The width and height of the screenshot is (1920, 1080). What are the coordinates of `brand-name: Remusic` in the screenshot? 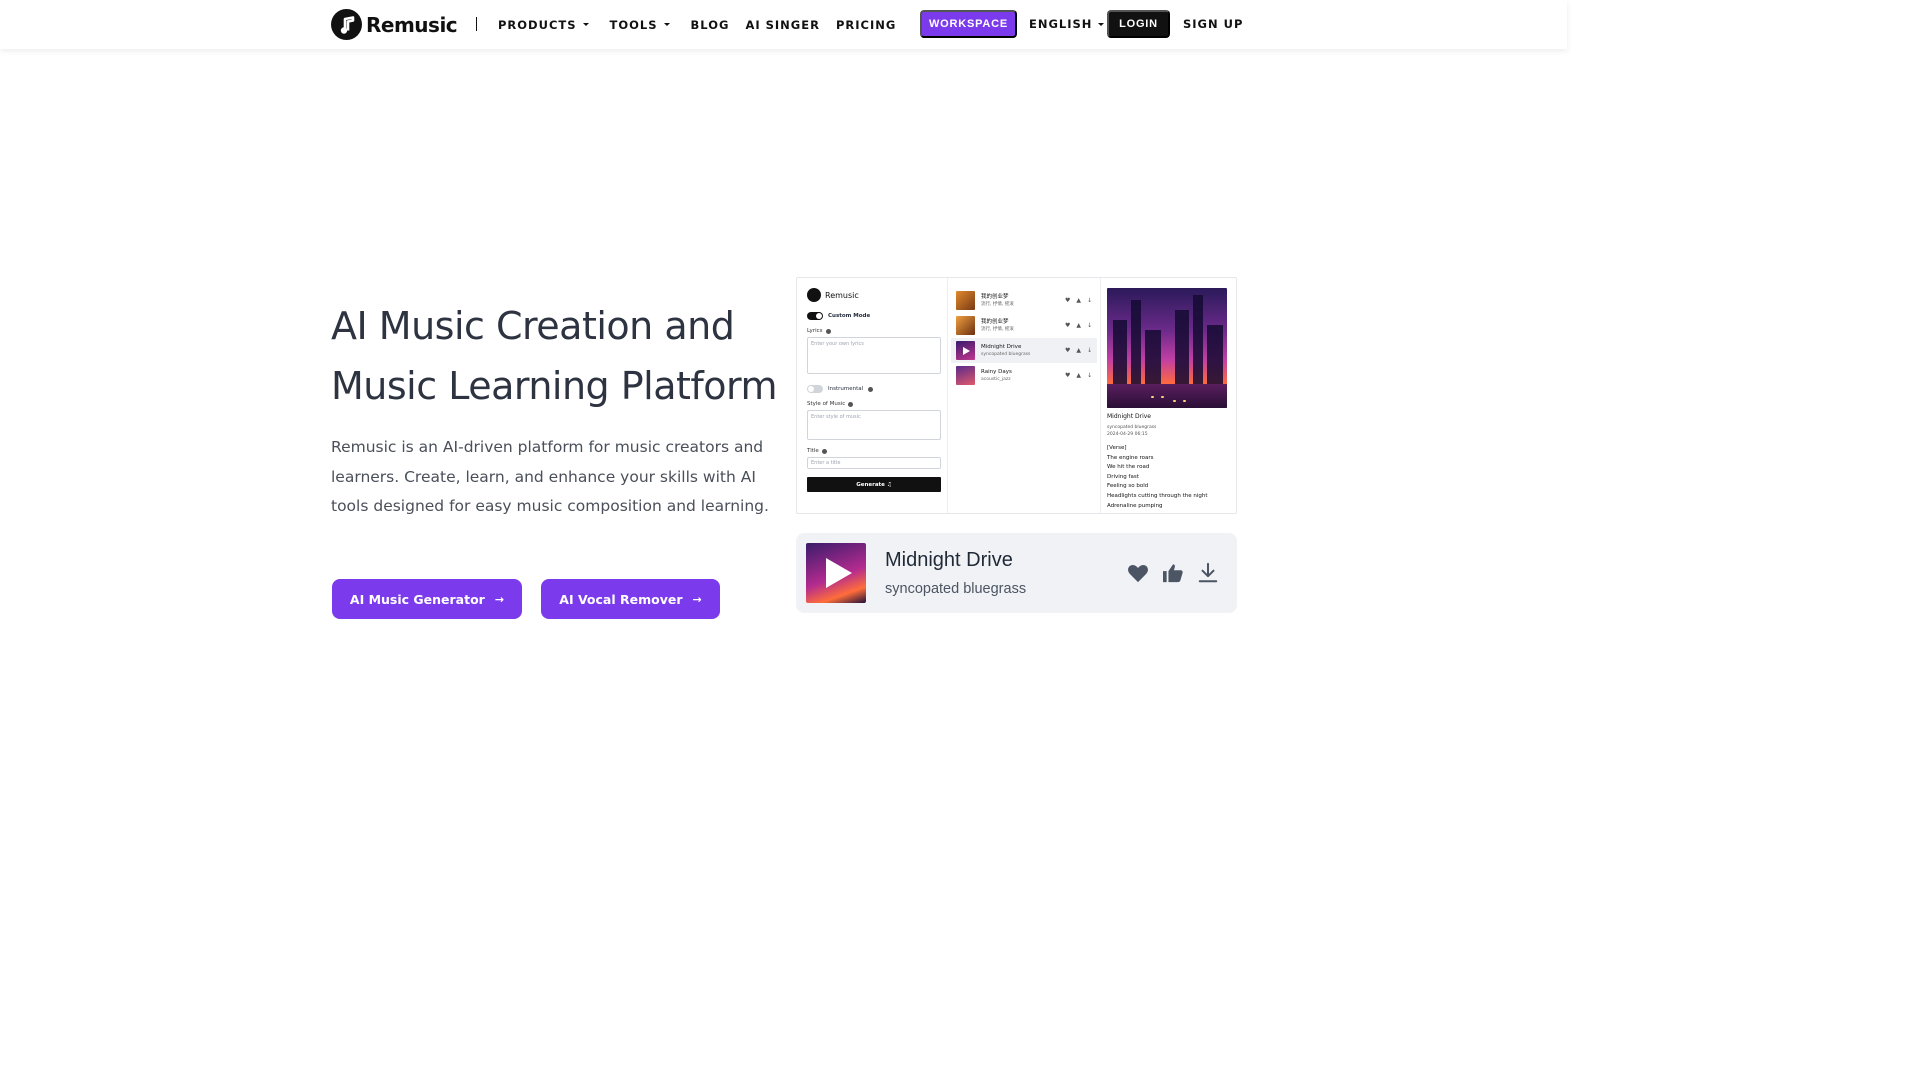 It's located at (412, 24).